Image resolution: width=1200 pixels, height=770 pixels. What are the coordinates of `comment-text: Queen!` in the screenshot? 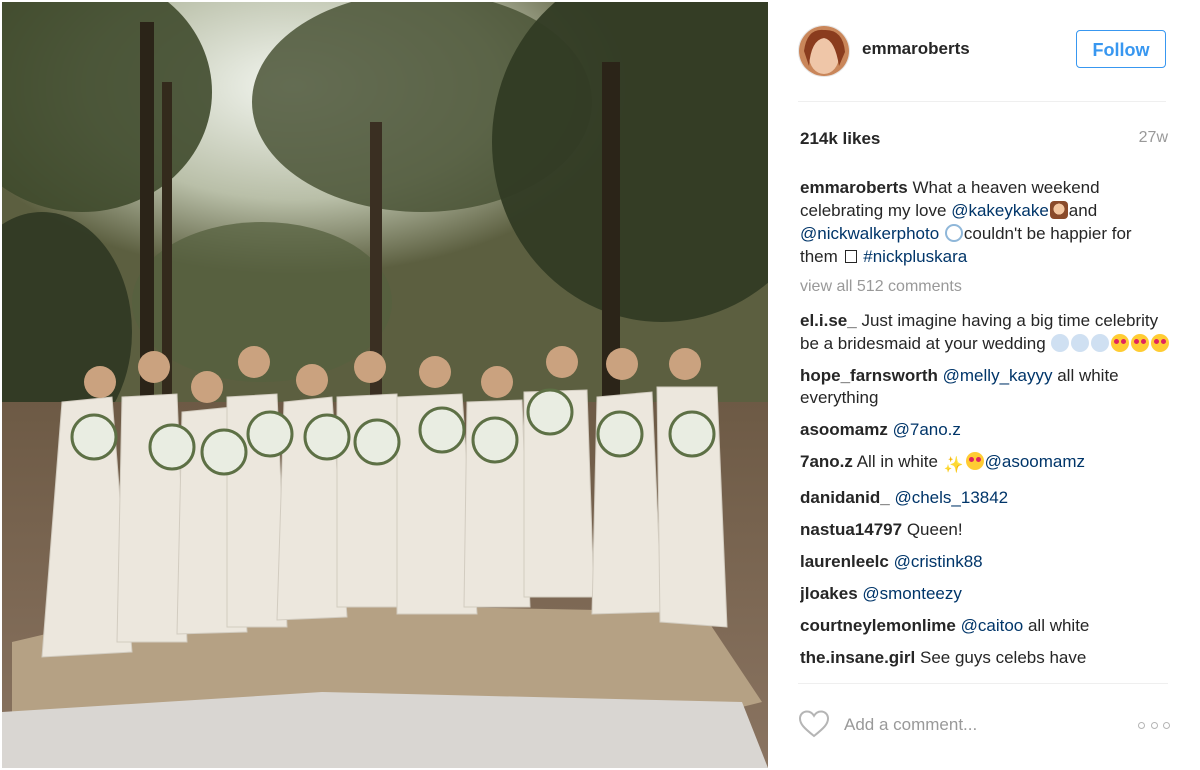 It's located at (934, 529).